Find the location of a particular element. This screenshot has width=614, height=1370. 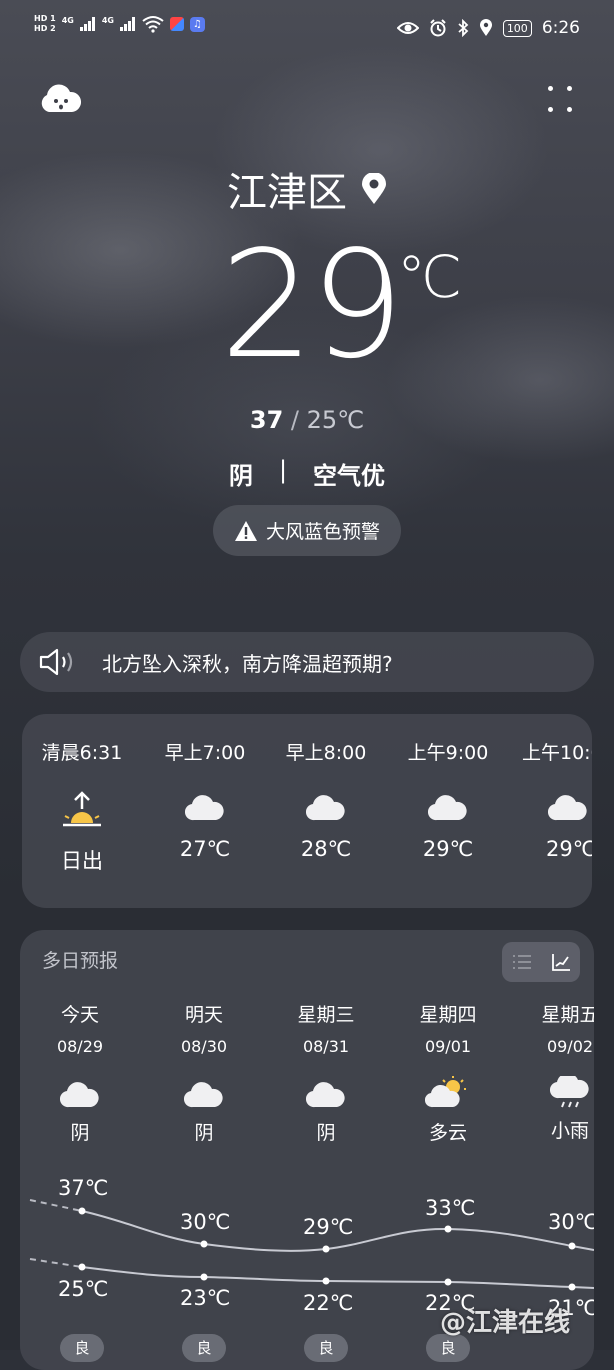

hour-item: 上午10:00 29℃ is located at coordinates (551, 787).